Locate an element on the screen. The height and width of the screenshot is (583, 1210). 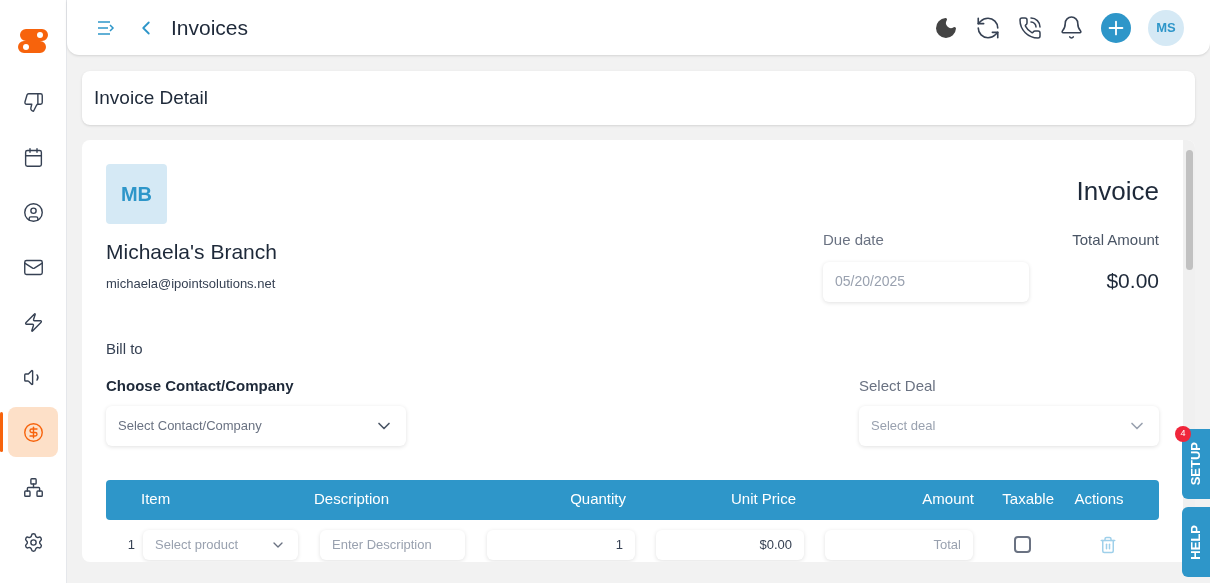
quantity-field: 1 is located at coordinates (561, 544).